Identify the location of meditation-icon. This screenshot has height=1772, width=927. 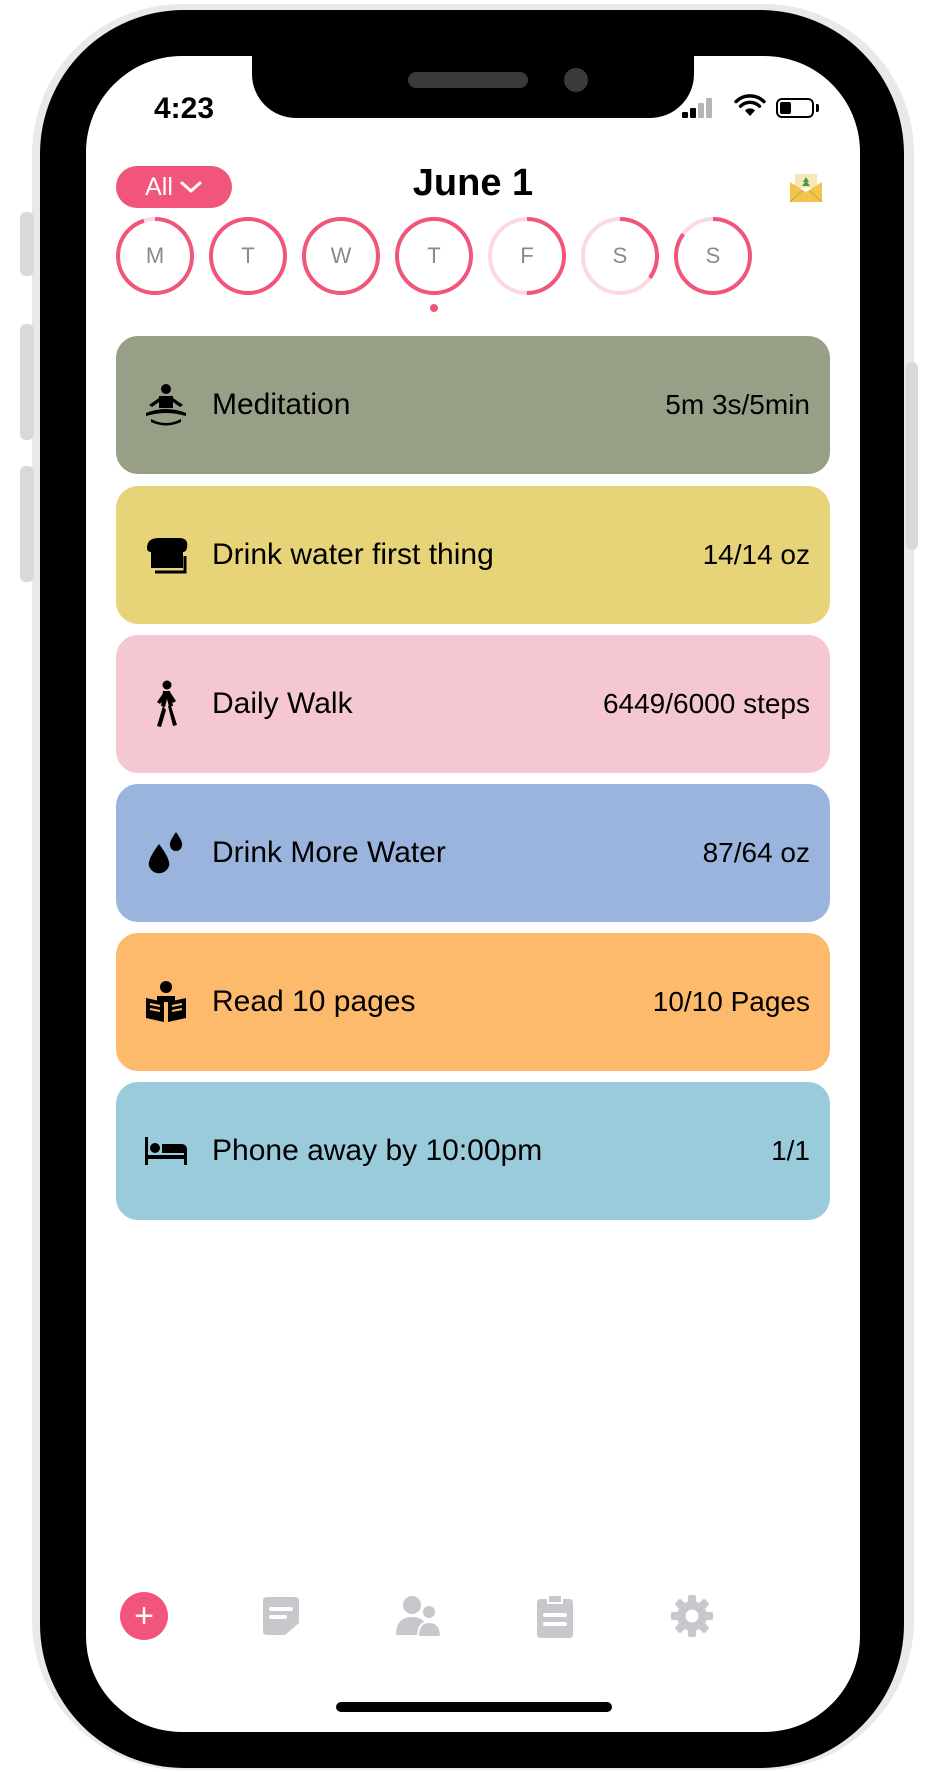
(166, 405).